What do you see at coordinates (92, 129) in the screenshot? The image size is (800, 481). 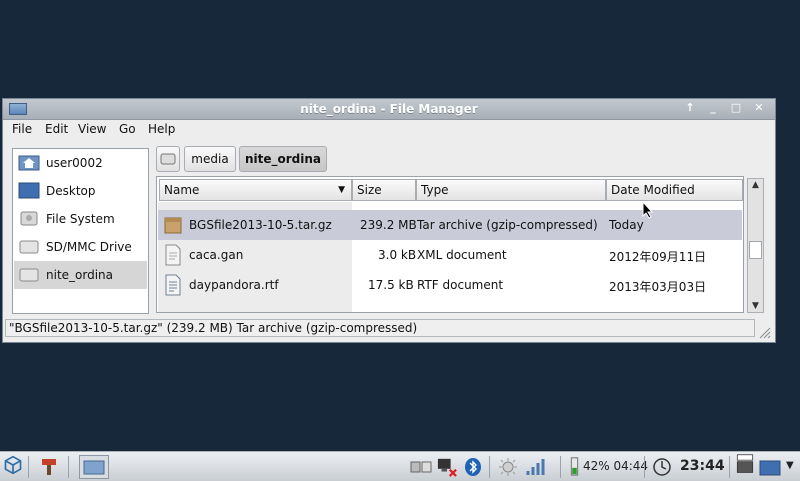 I see `menu-view: View` at bounding box center [92, 129].